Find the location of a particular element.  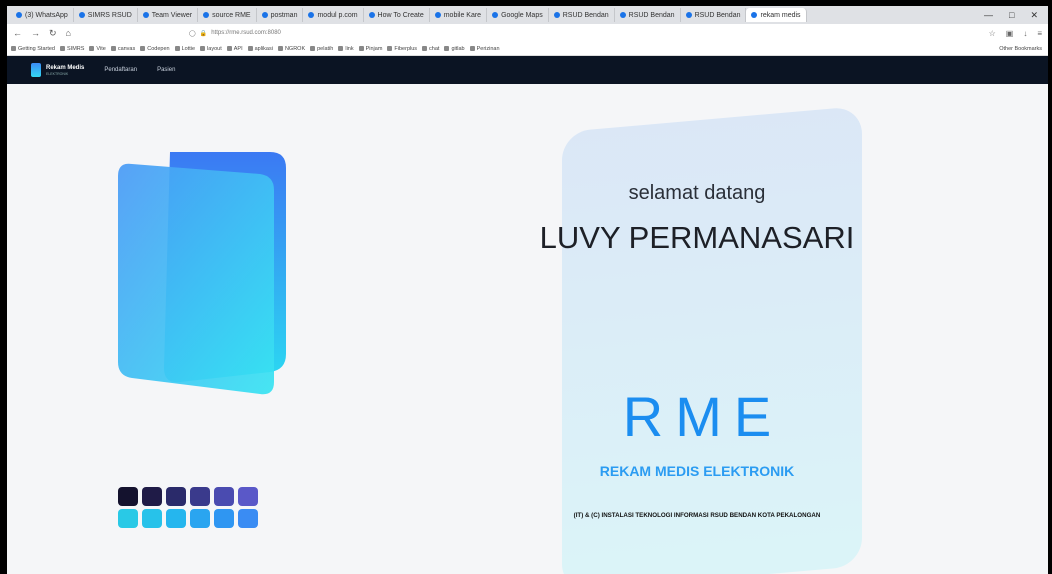

tab-label: Team Viewer is located at coordinates (172, 15).